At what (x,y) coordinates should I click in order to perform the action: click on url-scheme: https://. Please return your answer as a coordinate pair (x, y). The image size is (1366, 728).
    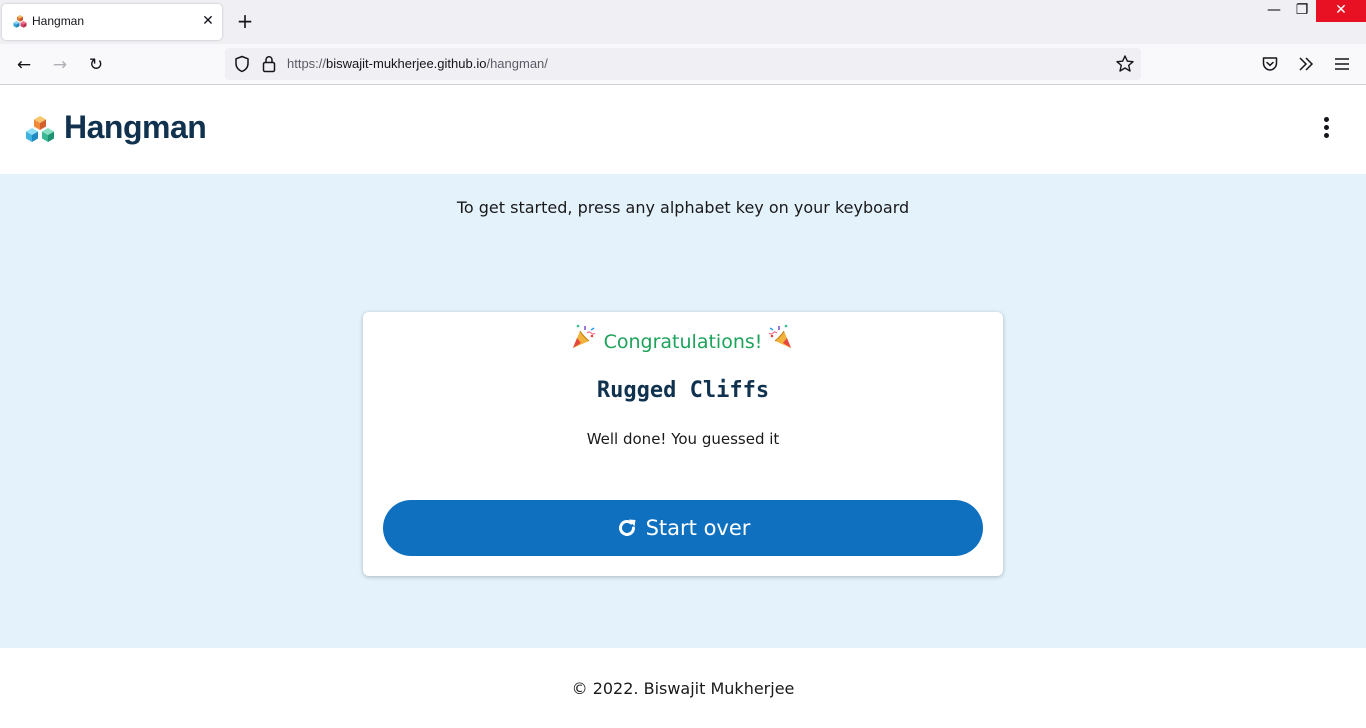
    Looking at the image, I should click on (307, 63).